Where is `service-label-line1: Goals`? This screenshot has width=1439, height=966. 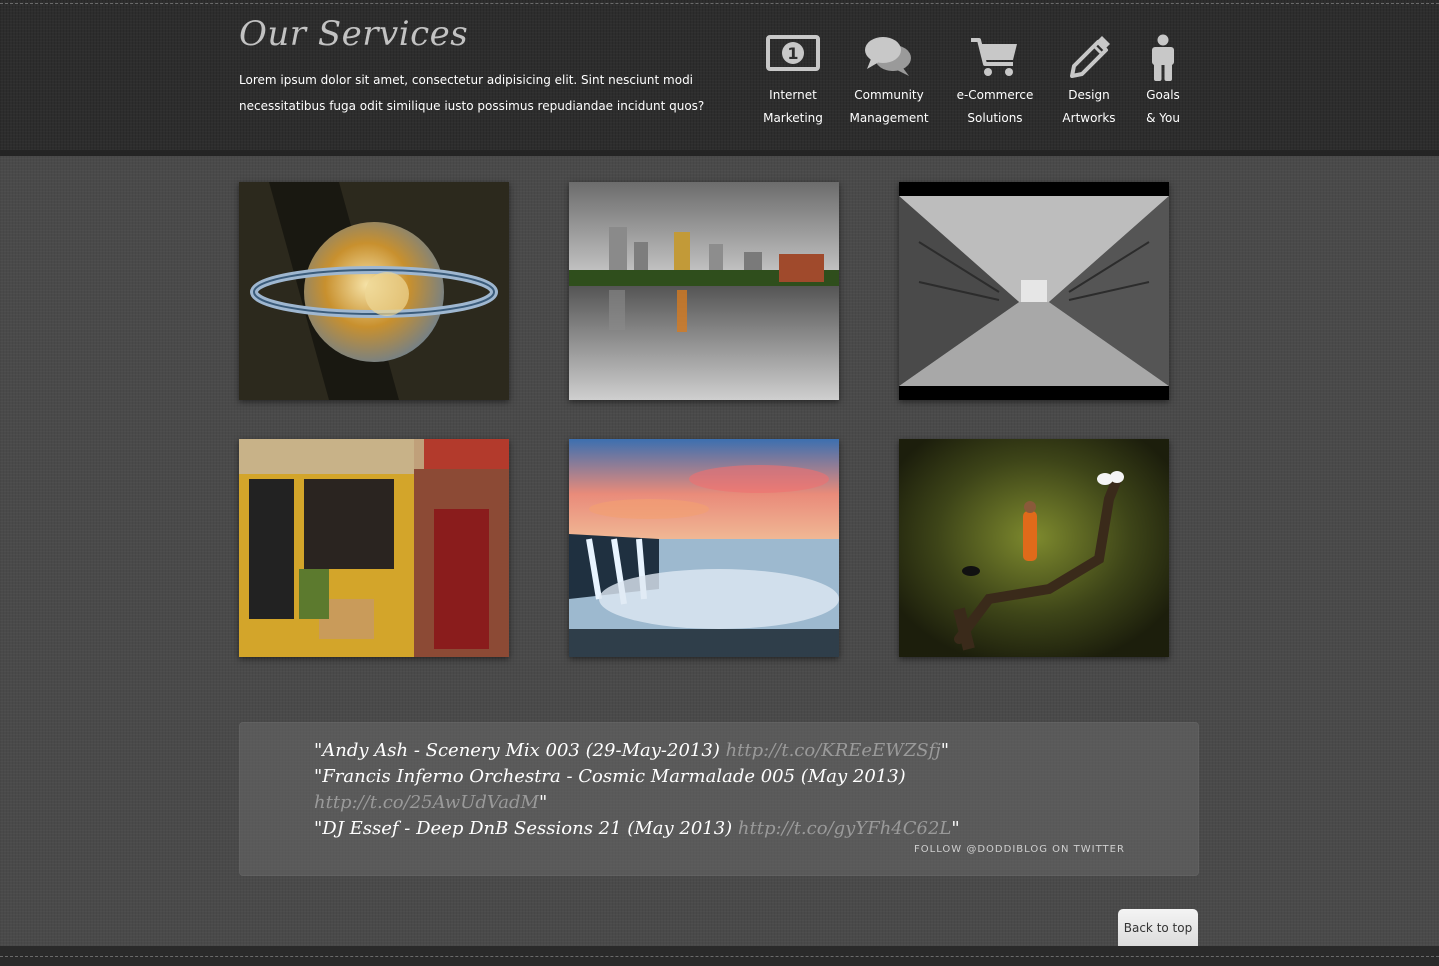
service-label-line1: Goals is located at coordinates (1163, 95).